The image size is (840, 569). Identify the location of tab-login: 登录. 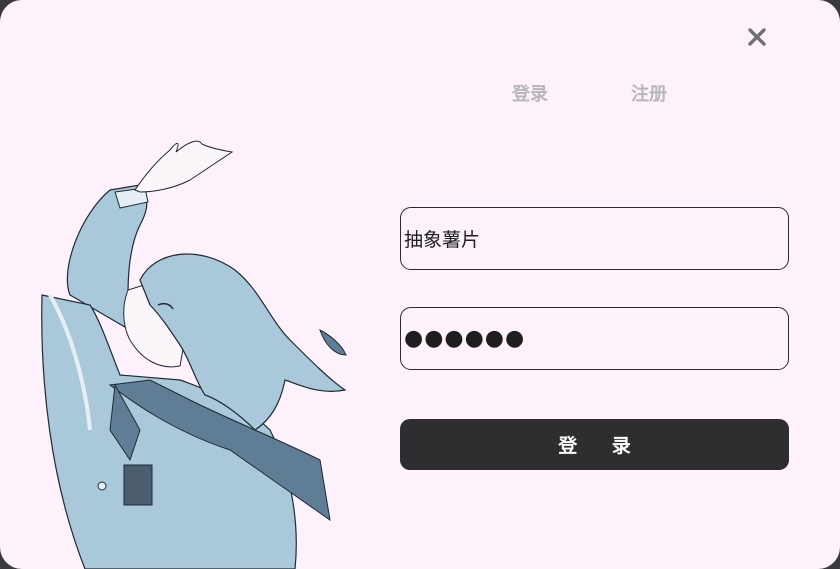
(530, 95).